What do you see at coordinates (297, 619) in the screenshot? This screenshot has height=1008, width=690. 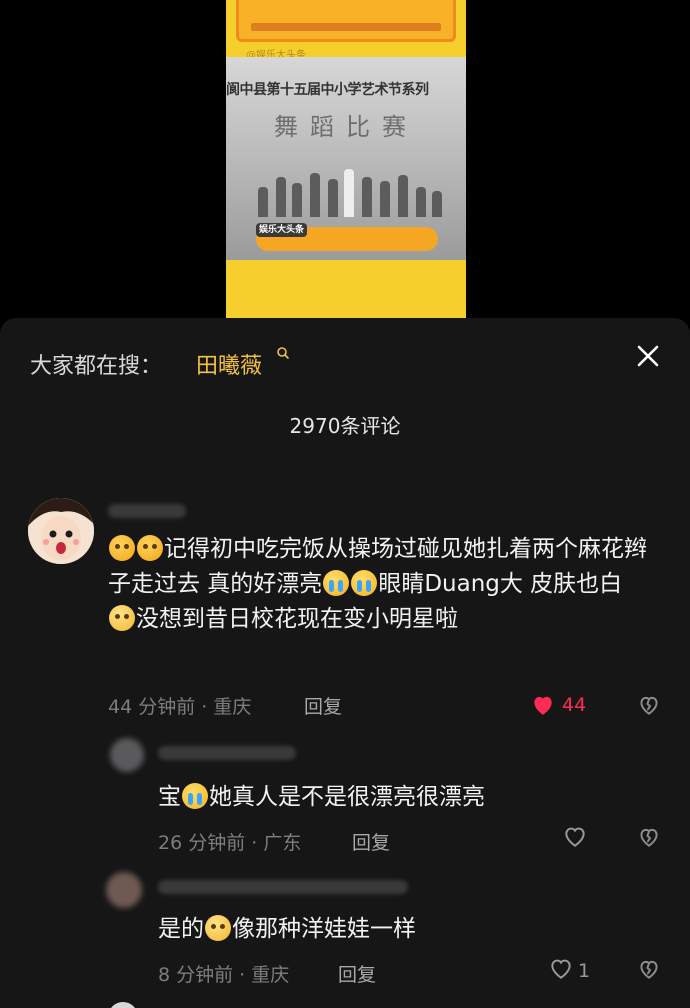 I see `comment-text-part: 没想到昔日校花现在变小明星啦` at bounding box center [297, 619].